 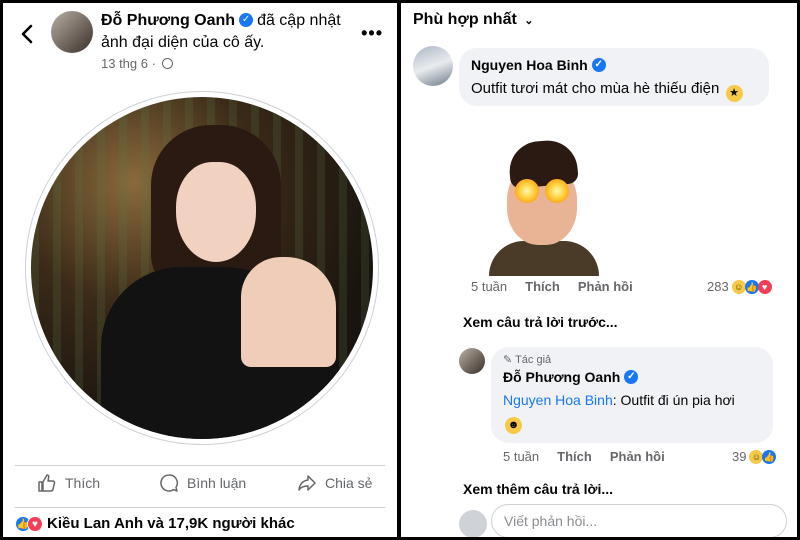 I want to click on comment-meta: 5 tuần Thích Phản hồi, so click(x=552, y=286).